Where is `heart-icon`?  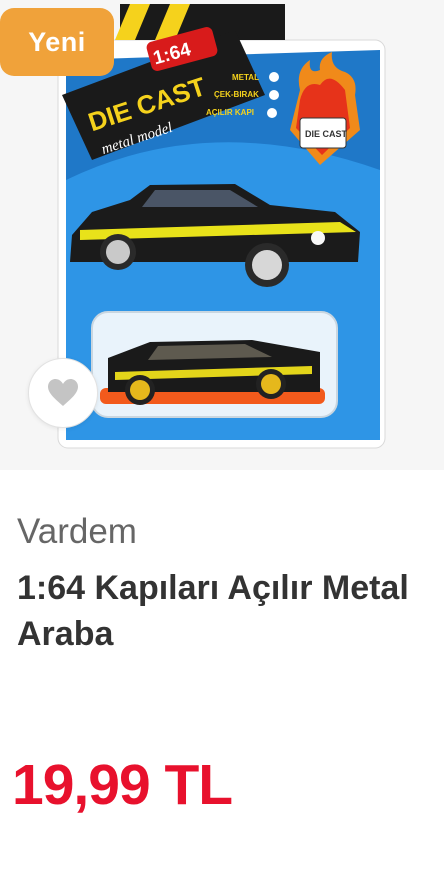 heart-icon is located at coordinates (63, 392).